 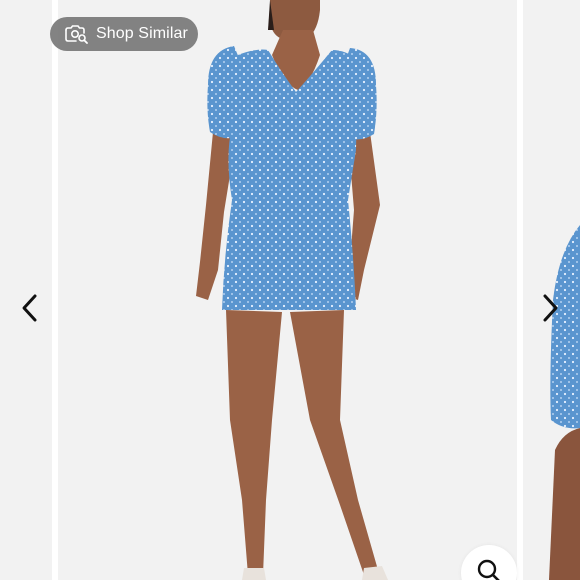 I want to click on next-product-photo, so click(x=564, y=402).